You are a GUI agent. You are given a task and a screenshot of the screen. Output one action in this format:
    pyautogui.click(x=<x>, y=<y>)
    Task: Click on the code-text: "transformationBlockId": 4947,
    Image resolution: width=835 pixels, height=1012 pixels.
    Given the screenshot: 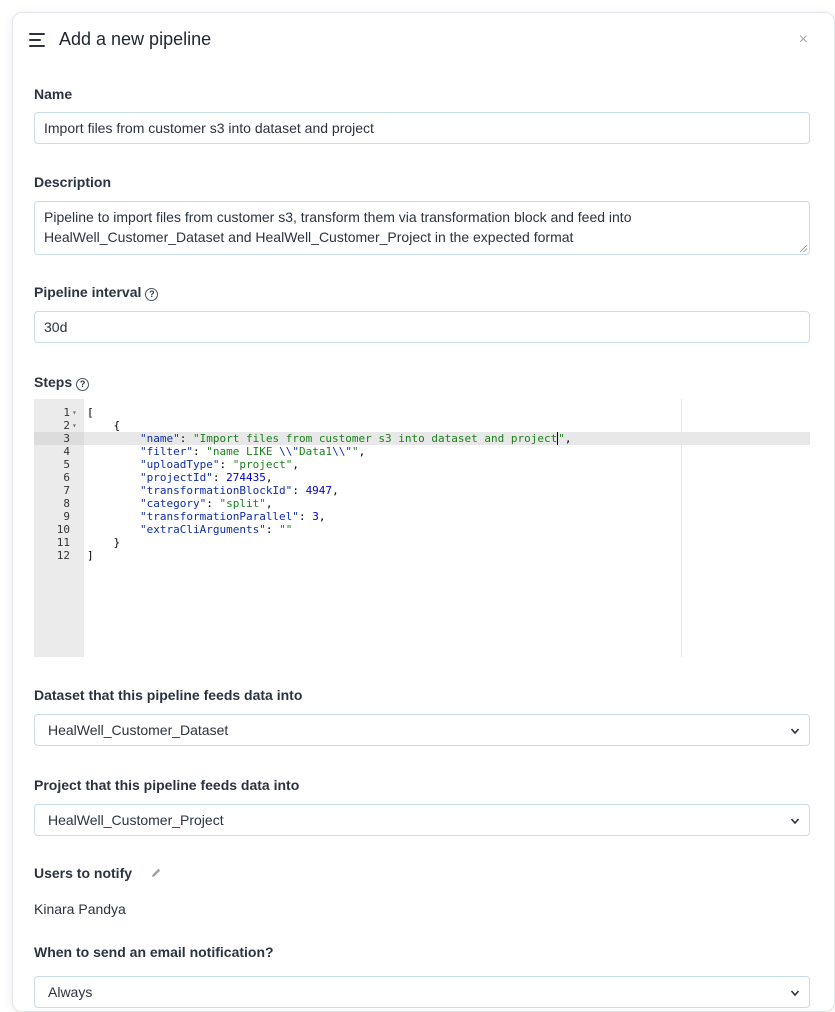 What is the action you would take?
    pyautogui.click(x=239, y=490)
    